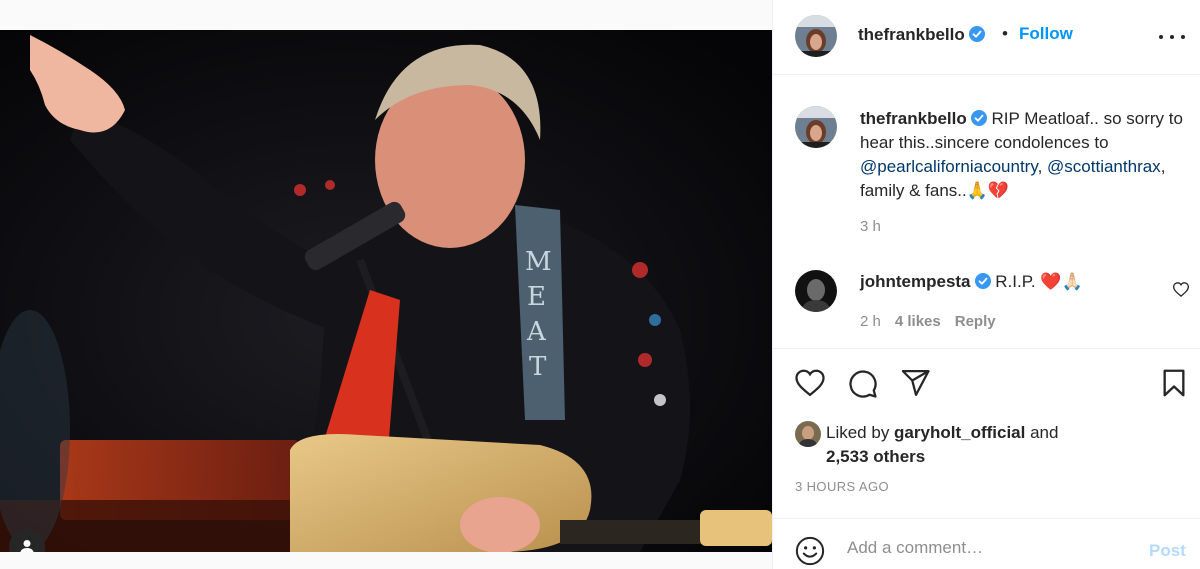  What do you see at coordinates (810, 383) in the screenshot?
I see `heart-icon` at bounding box center [810, 383].